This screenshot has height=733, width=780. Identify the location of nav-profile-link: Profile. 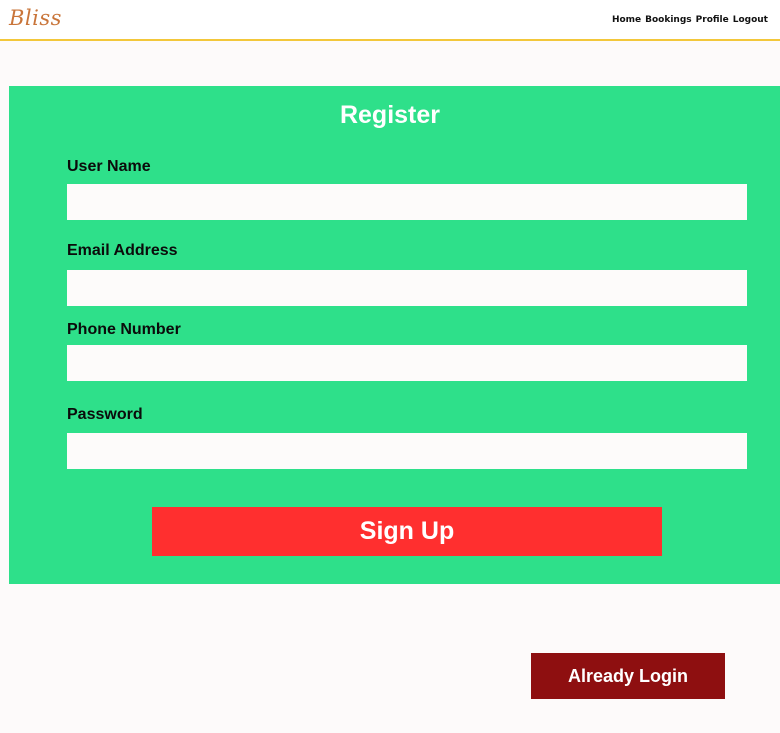
(712, 20).